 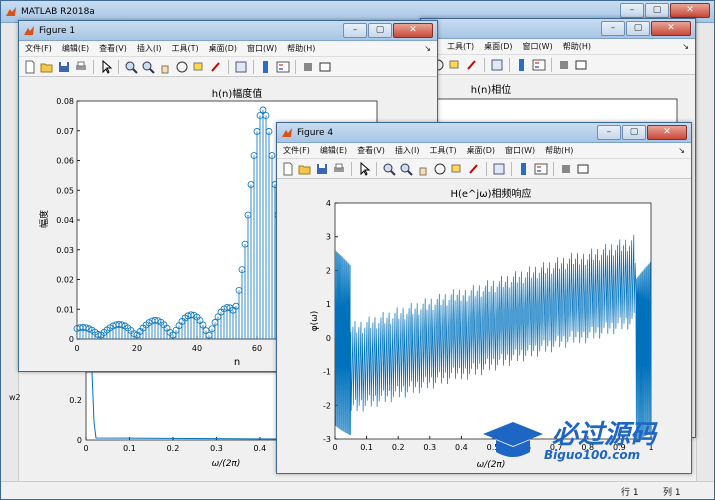 What do you see at coordinates (129, 448) in the screenshot?
I see `x-tick-label: 0.1` at bounding box center [129, 448].